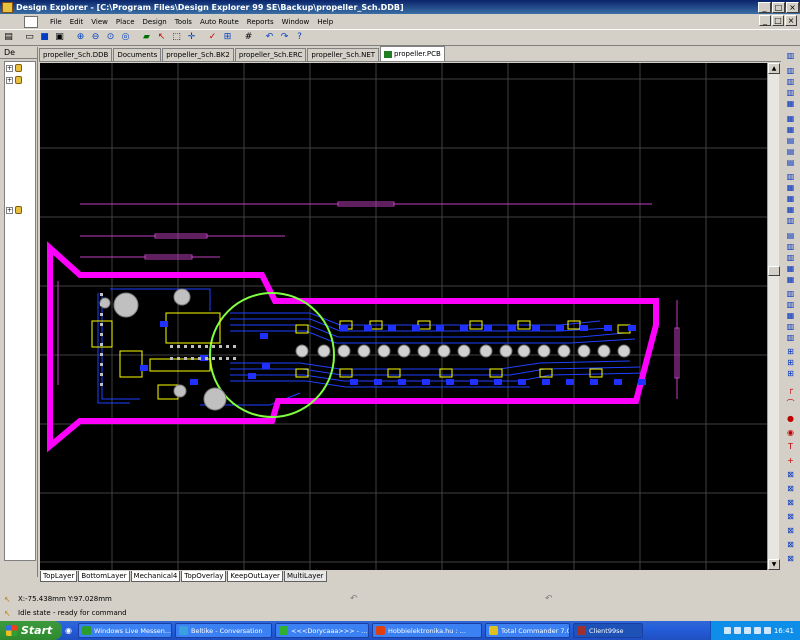 Image resolution: width=800 pixels, height=640 pixels. What do you see at coordinates (248, 37) in the screenshot?
I see `grid-icon: #` at bounding box center [248, 37].